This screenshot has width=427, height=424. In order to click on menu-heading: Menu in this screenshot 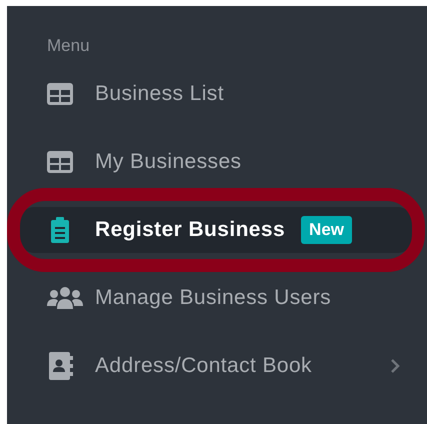, I will do `click(68, 46)`.